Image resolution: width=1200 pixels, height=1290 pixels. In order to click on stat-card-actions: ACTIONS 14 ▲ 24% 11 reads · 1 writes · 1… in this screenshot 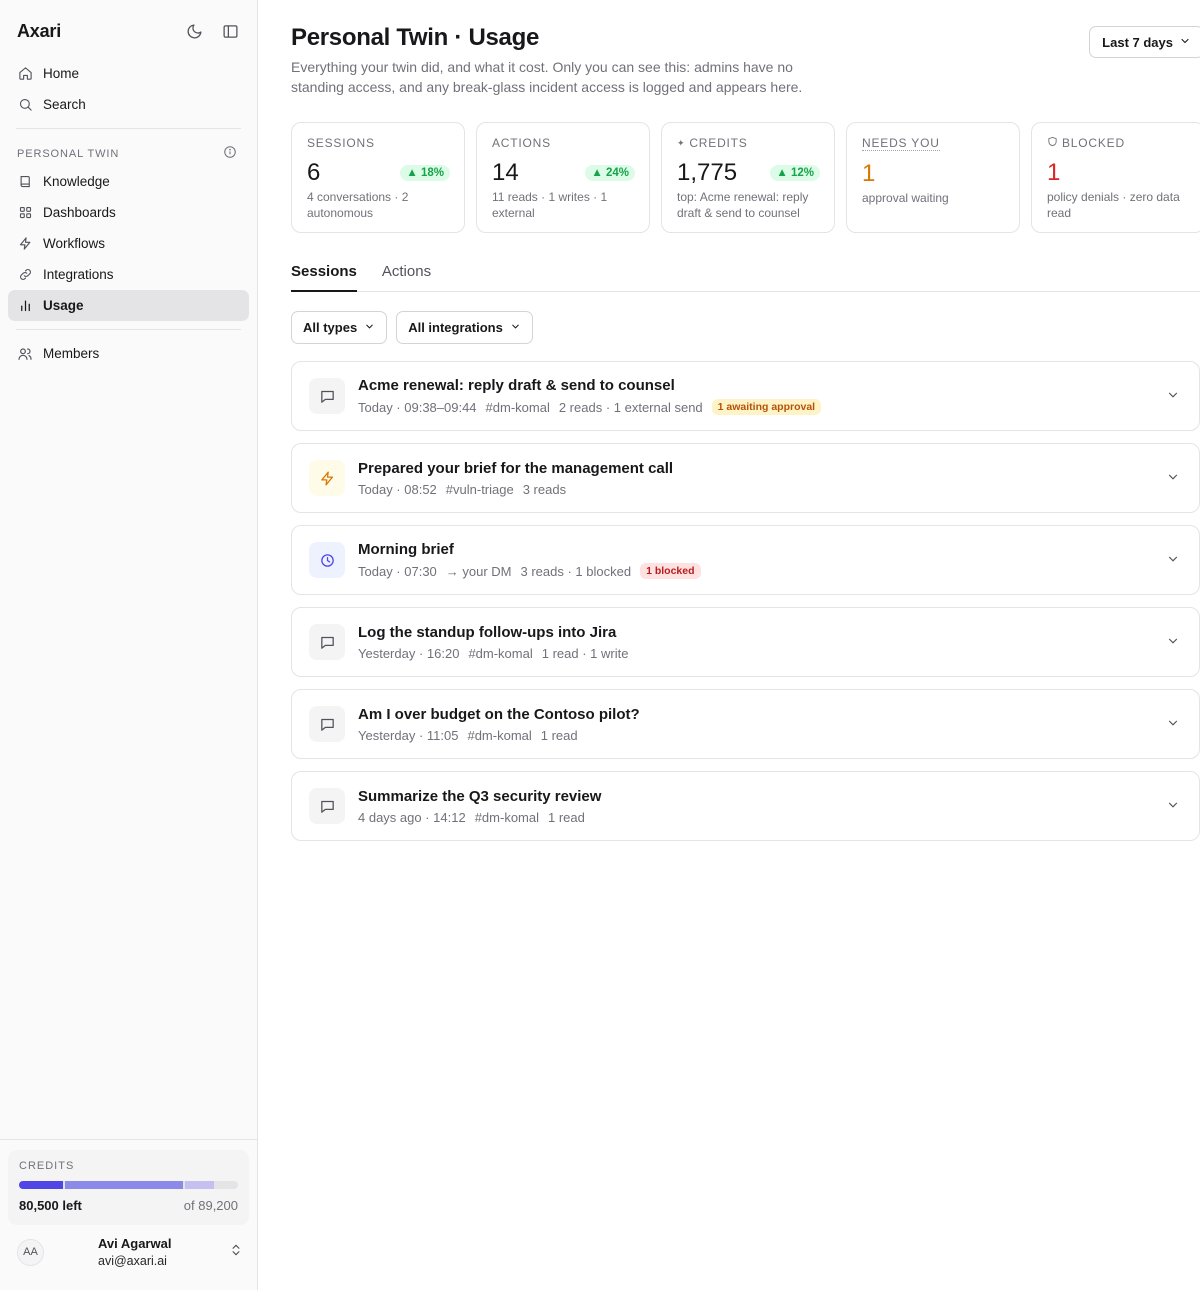, I will do `click(563, 177)`.